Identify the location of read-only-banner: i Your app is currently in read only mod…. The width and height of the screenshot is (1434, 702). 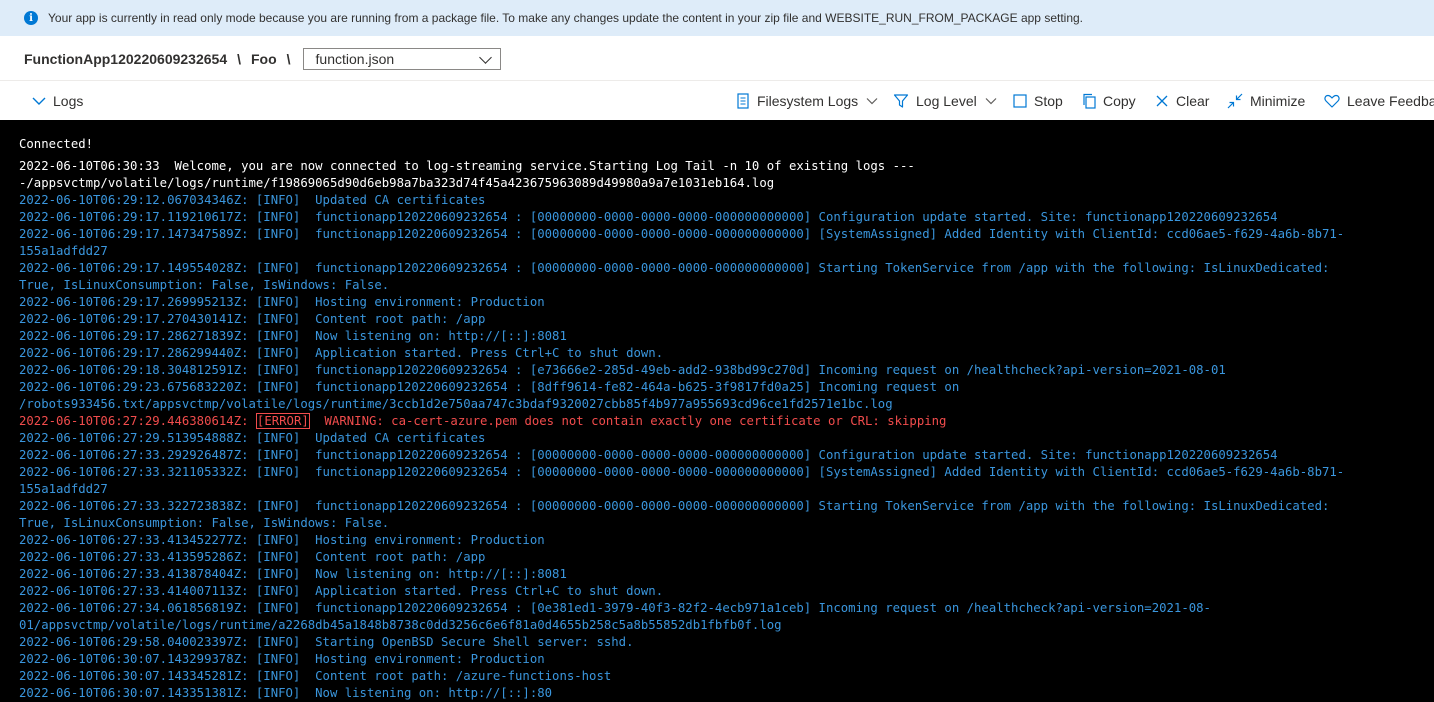
(717, 18).